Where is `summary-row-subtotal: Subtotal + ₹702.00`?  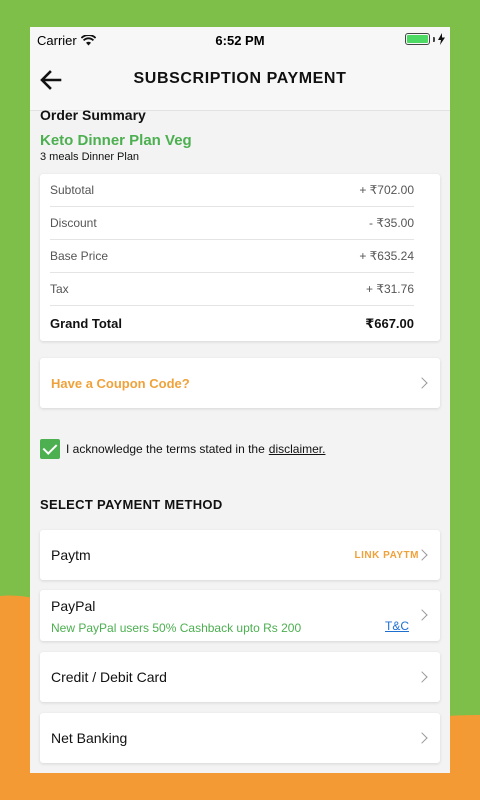 summary-row-subtotal: Subtotal + ₹702.00 is located at coordinates (232, 190).